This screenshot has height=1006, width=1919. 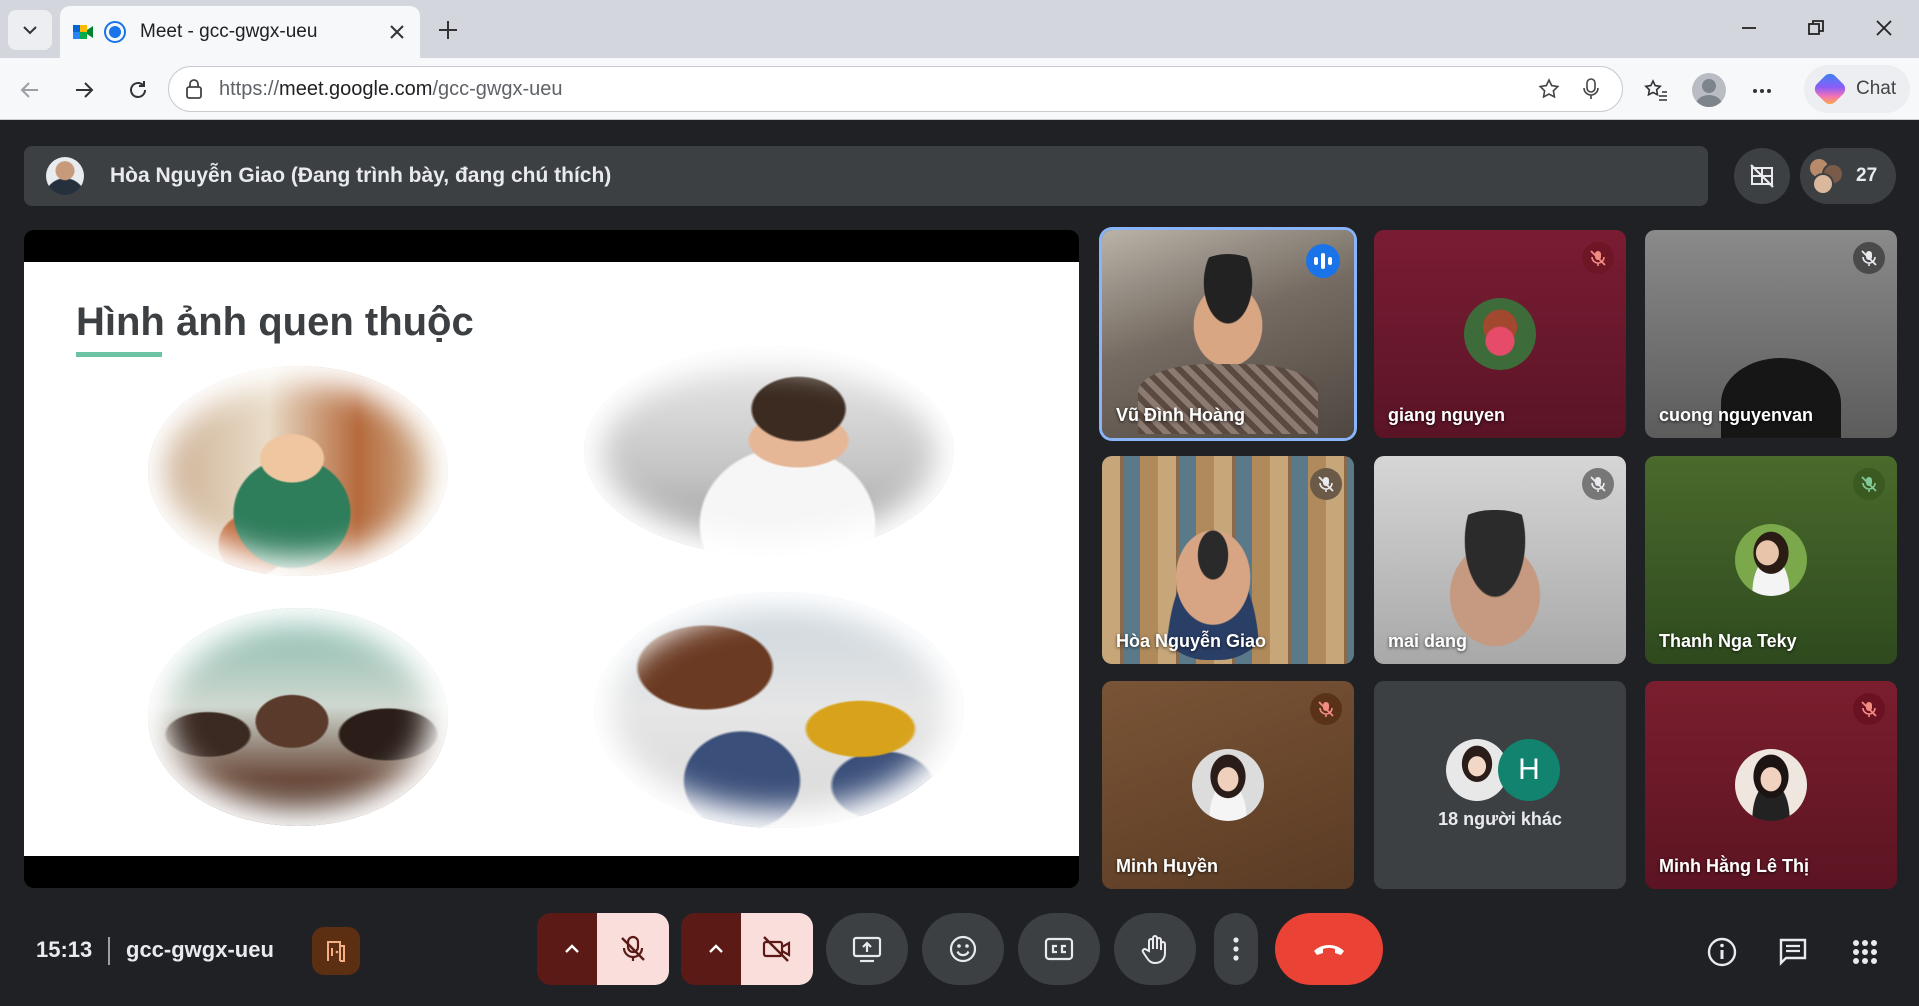 I want to click on restore-button, so click(x=1816, y=28).